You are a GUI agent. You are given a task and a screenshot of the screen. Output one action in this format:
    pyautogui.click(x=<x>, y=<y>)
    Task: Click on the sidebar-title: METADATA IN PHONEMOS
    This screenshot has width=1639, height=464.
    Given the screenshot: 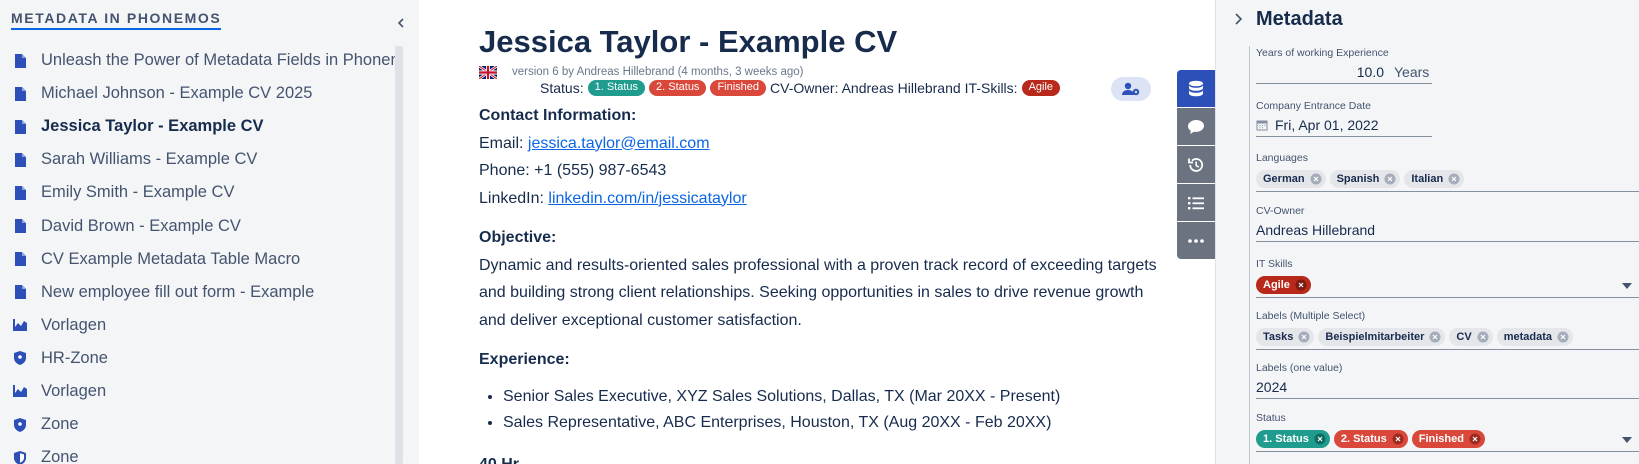 What is the action you would take?
    pyautogui.click(x=116, y=20)
    